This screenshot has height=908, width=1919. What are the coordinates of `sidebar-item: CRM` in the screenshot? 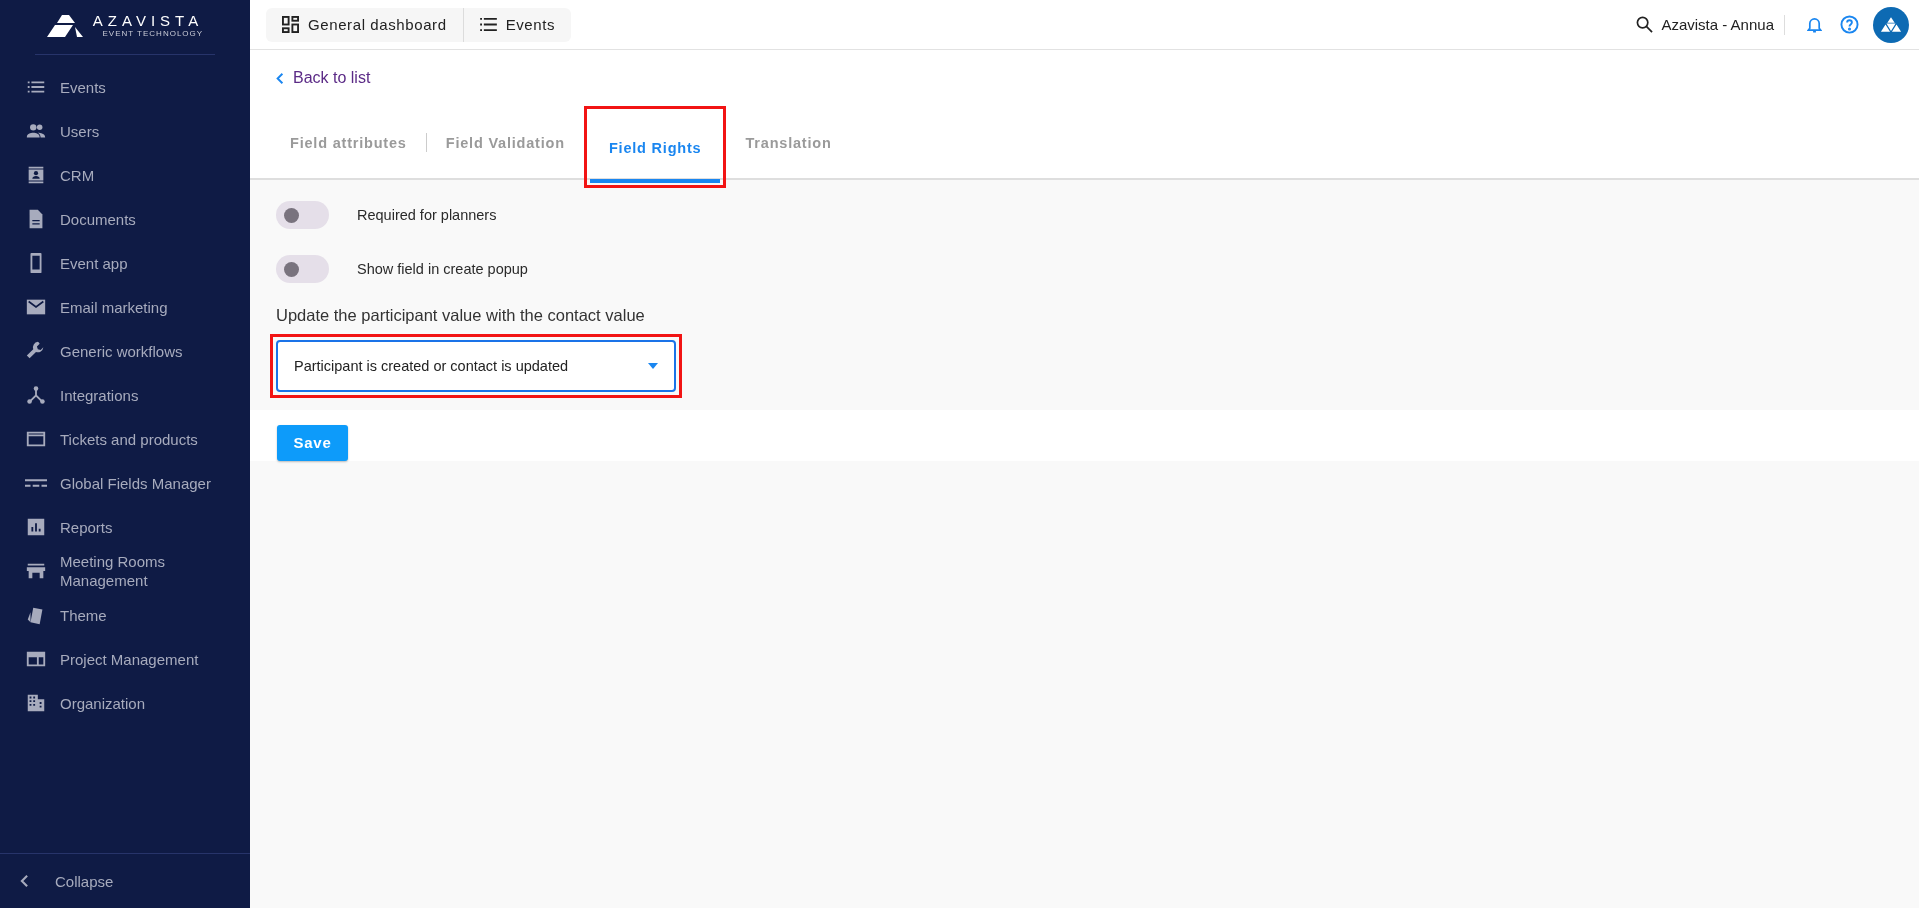 It's located at (125, 175).